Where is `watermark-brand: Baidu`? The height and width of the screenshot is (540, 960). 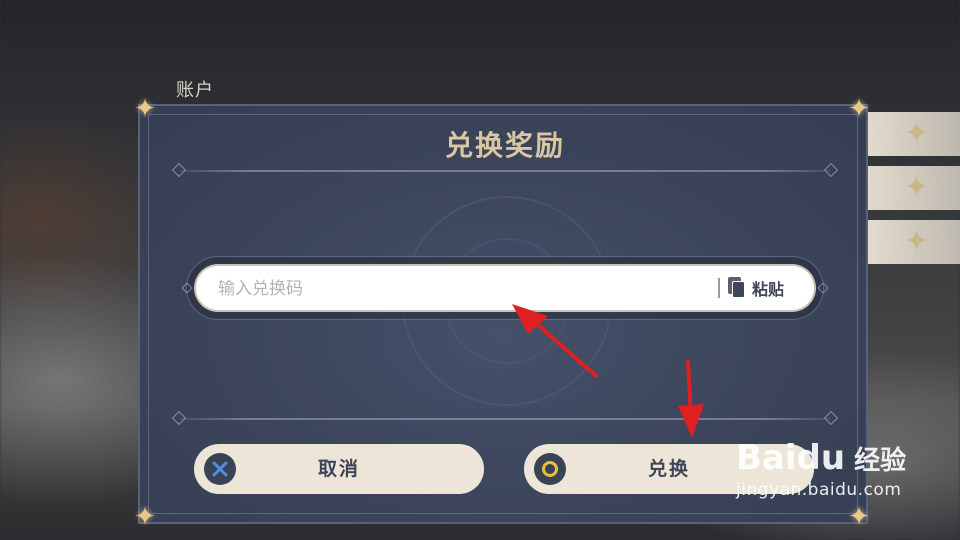
watermark-brand: Baidu is located at coordinates (791, 458).